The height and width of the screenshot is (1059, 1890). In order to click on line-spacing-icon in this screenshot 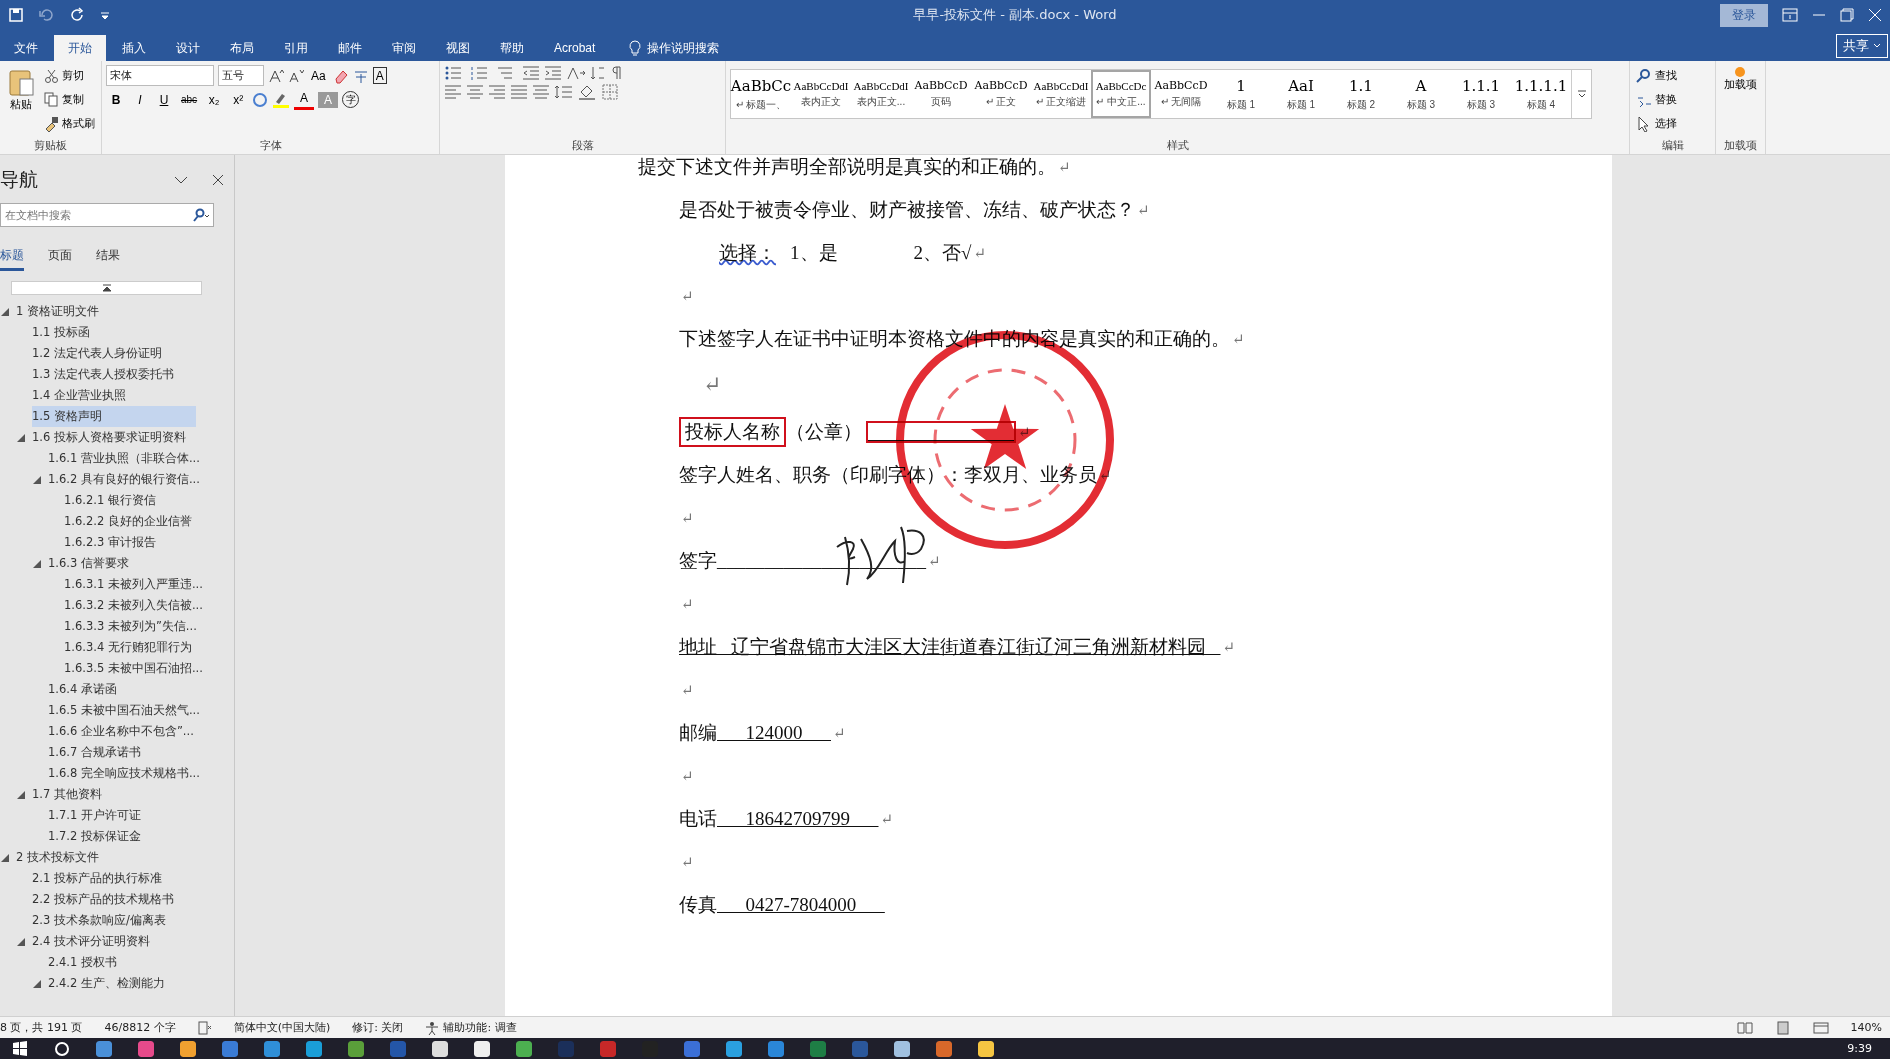, I will do `click(564, 92)`.